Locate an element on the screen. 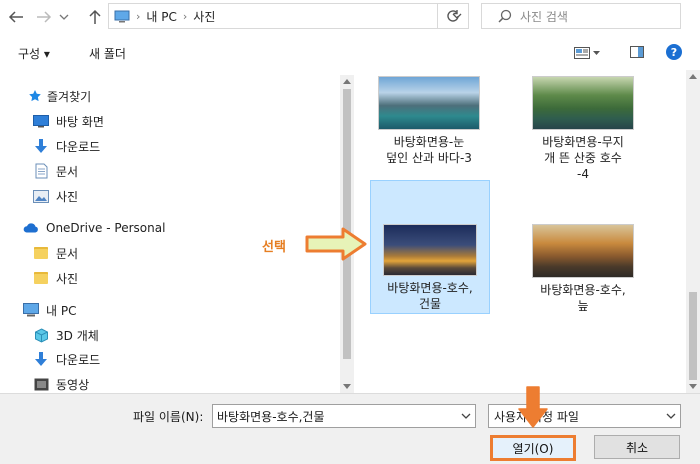 Image resolution: width=700 pixels, height=464 pixels. recent-locations-button is located at coordinates (64, 17).